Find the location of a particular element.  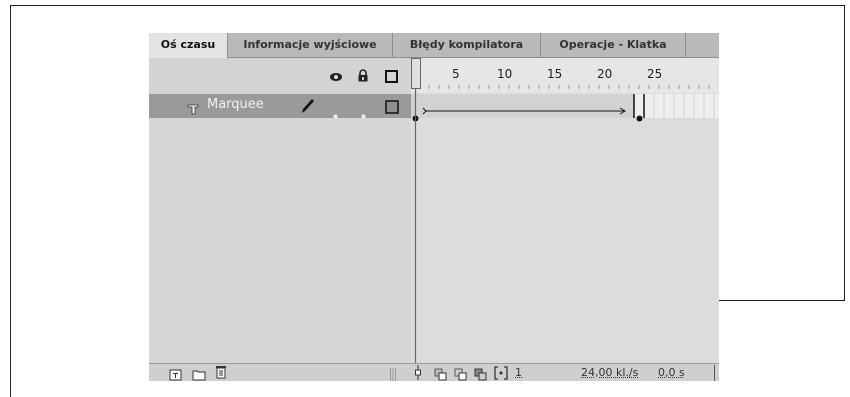

layer-icon is located at coordinates (193, 109).